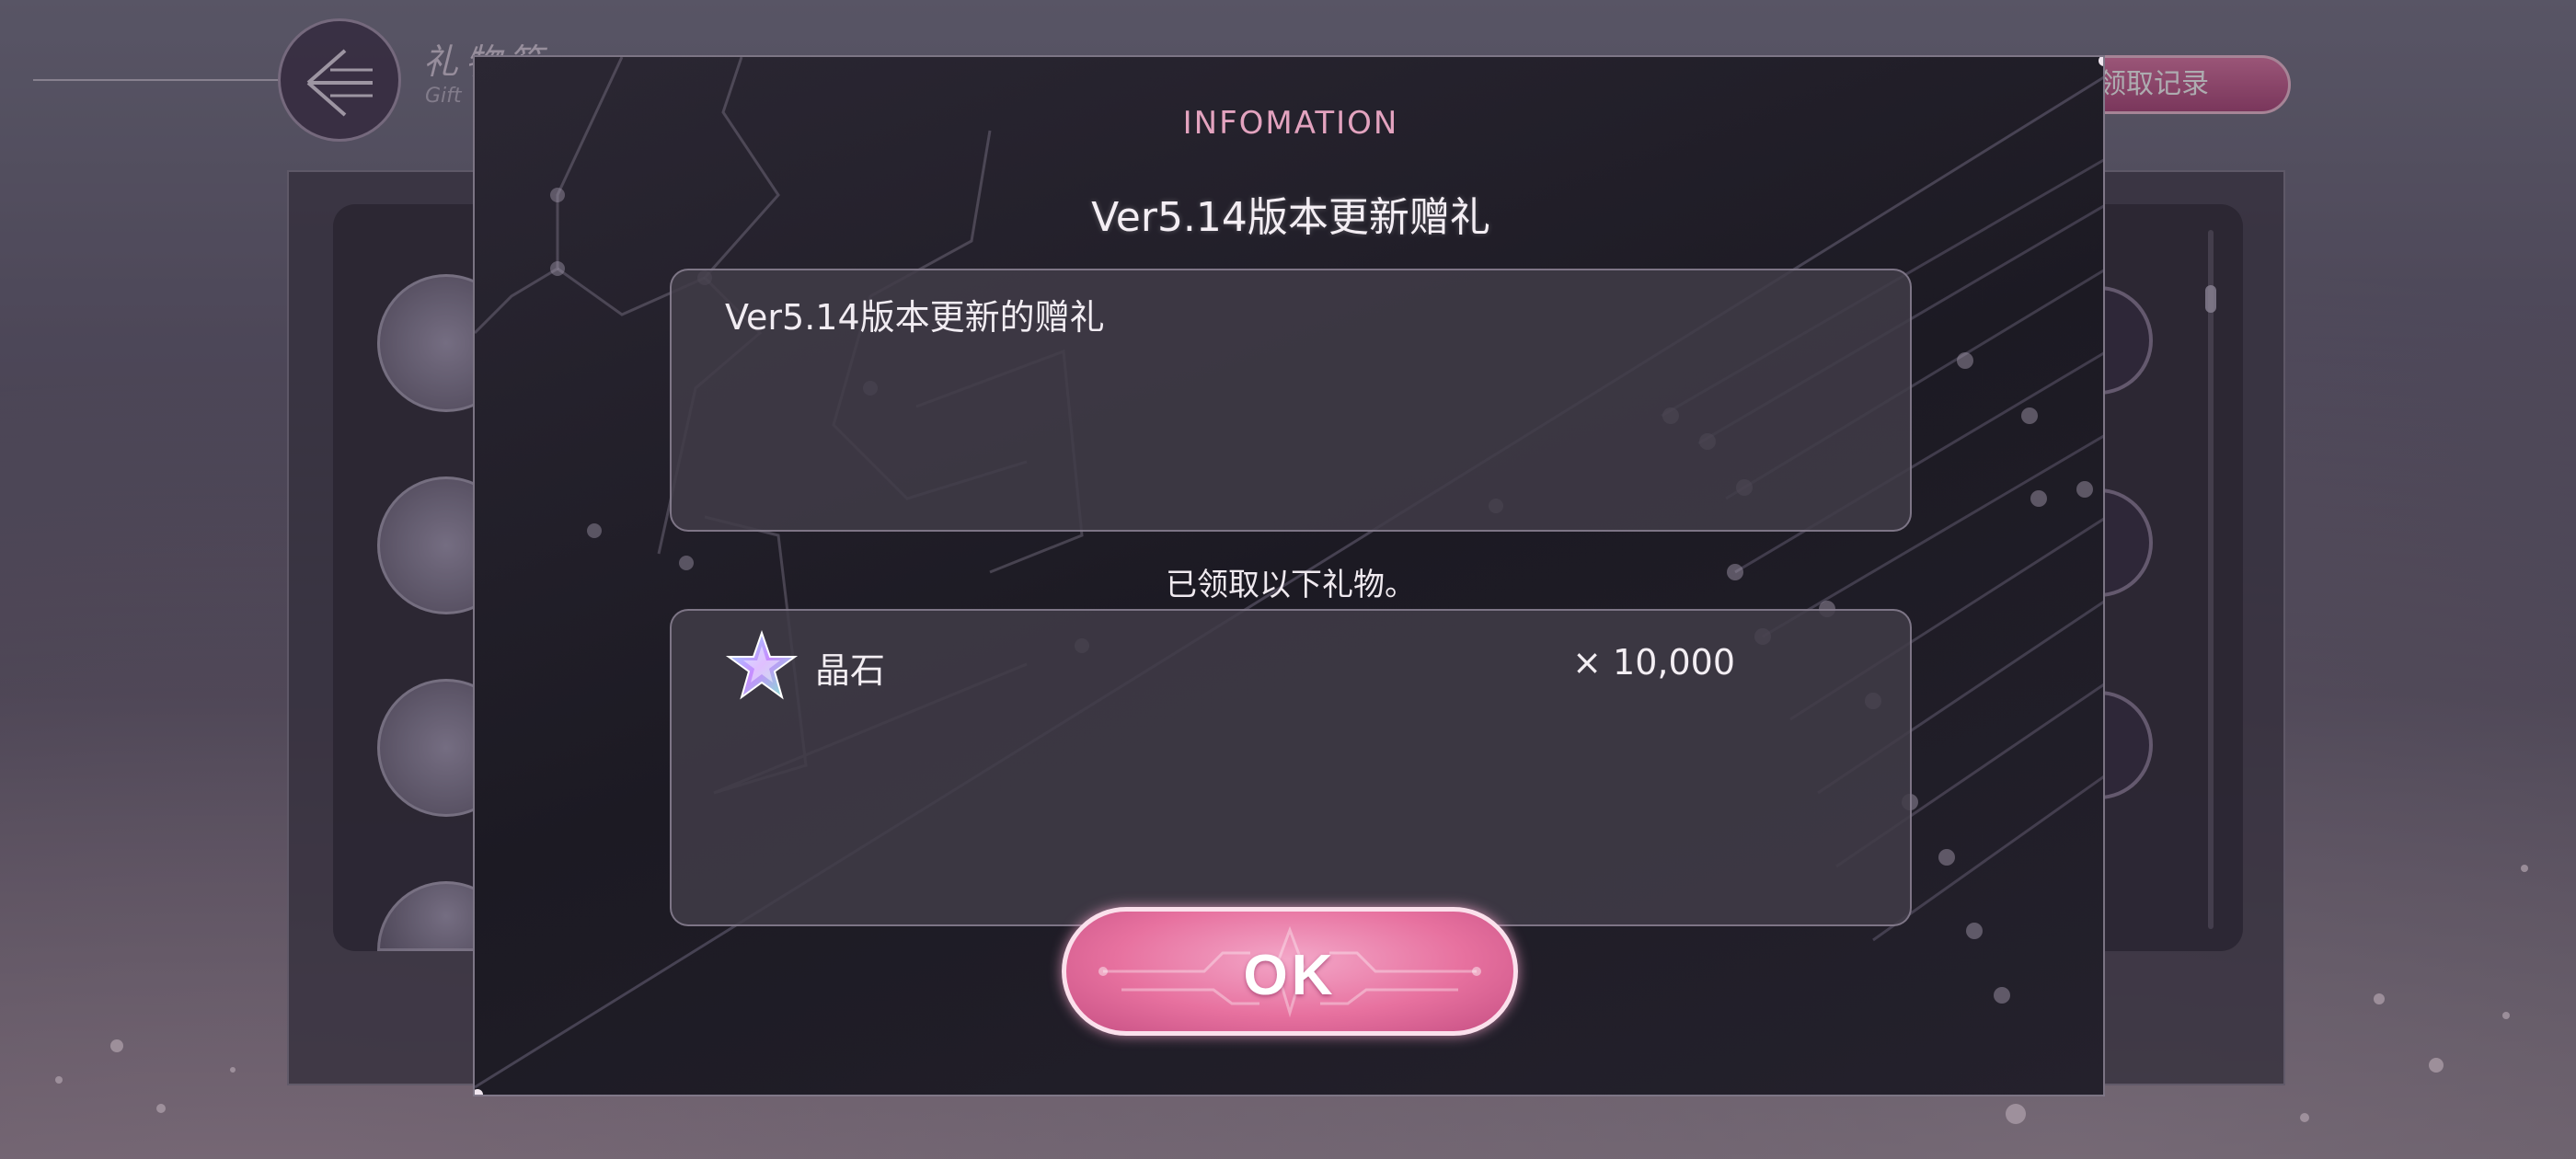  I want to click on description-box: Ver5.14版本更新的赠礼, so click(1291, 400).